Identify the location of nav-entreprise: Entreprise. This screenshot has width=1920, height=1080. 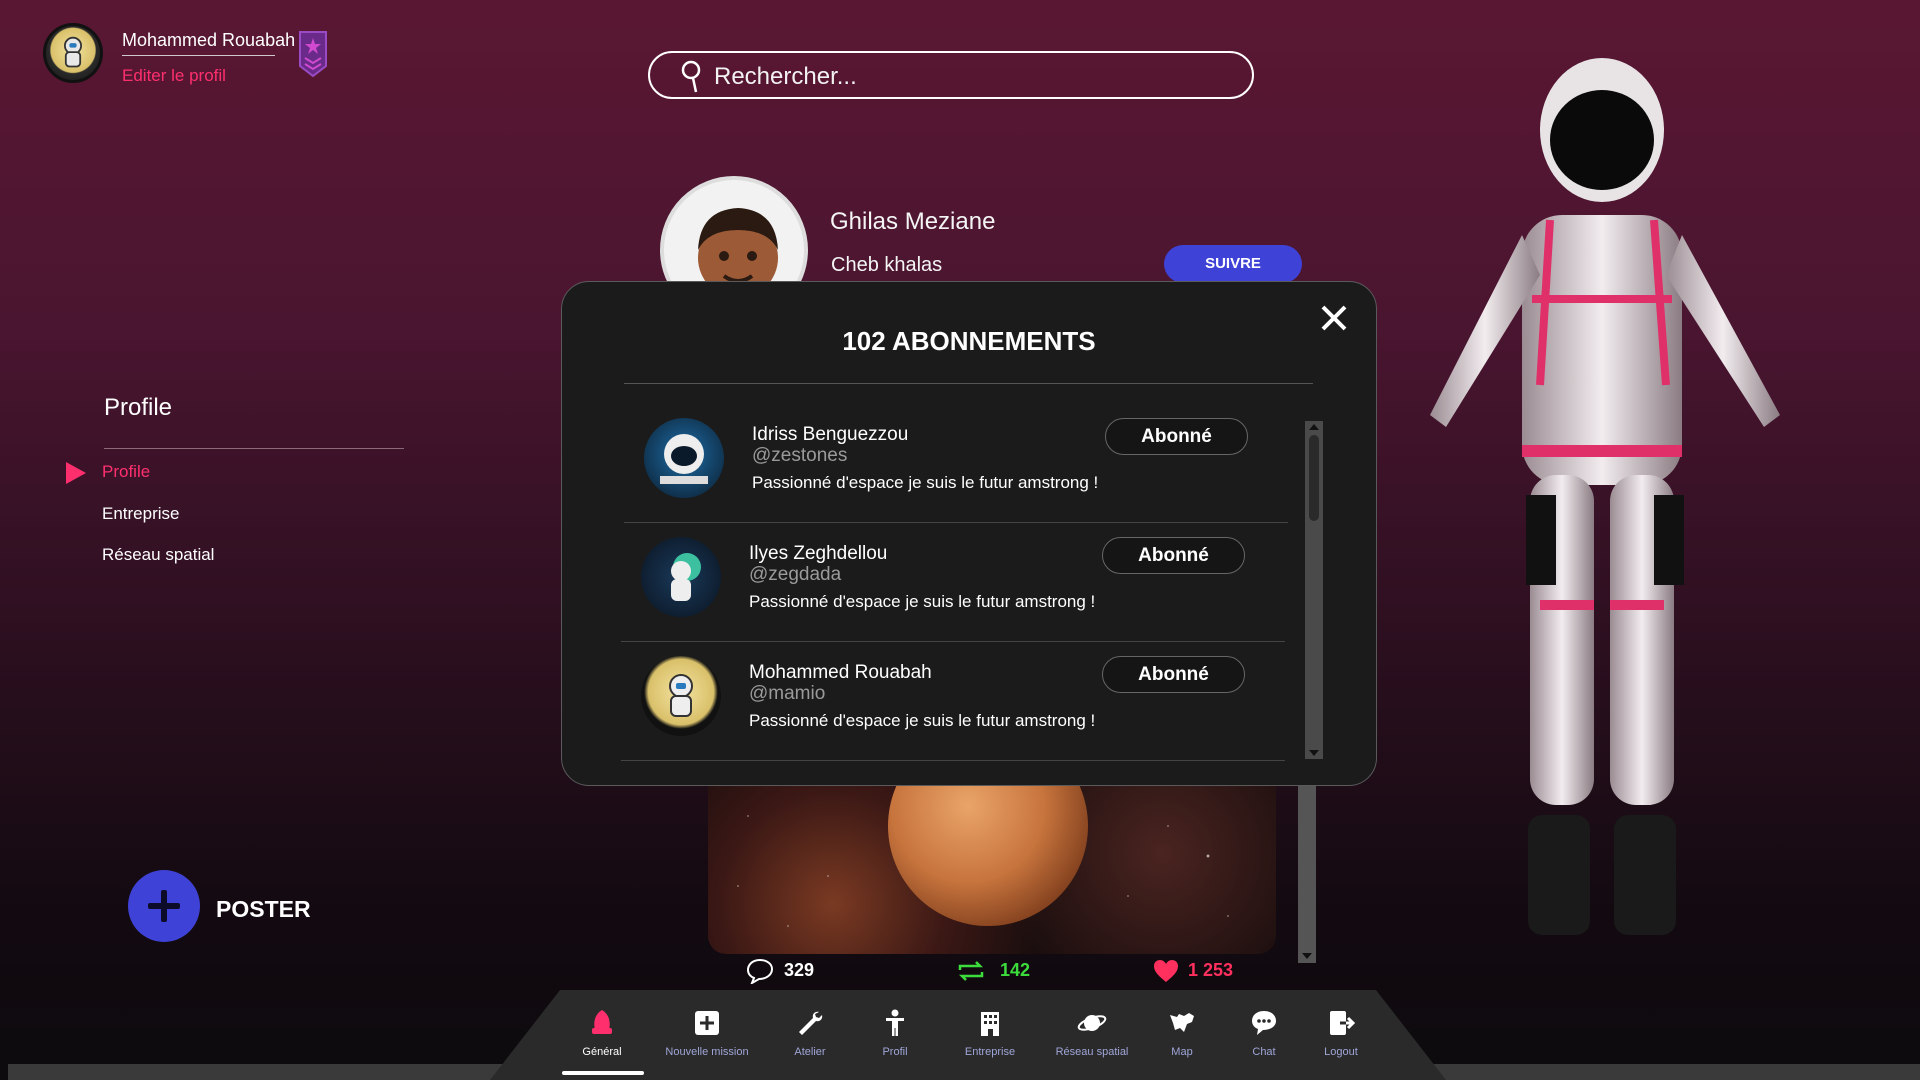
(990, 1033).